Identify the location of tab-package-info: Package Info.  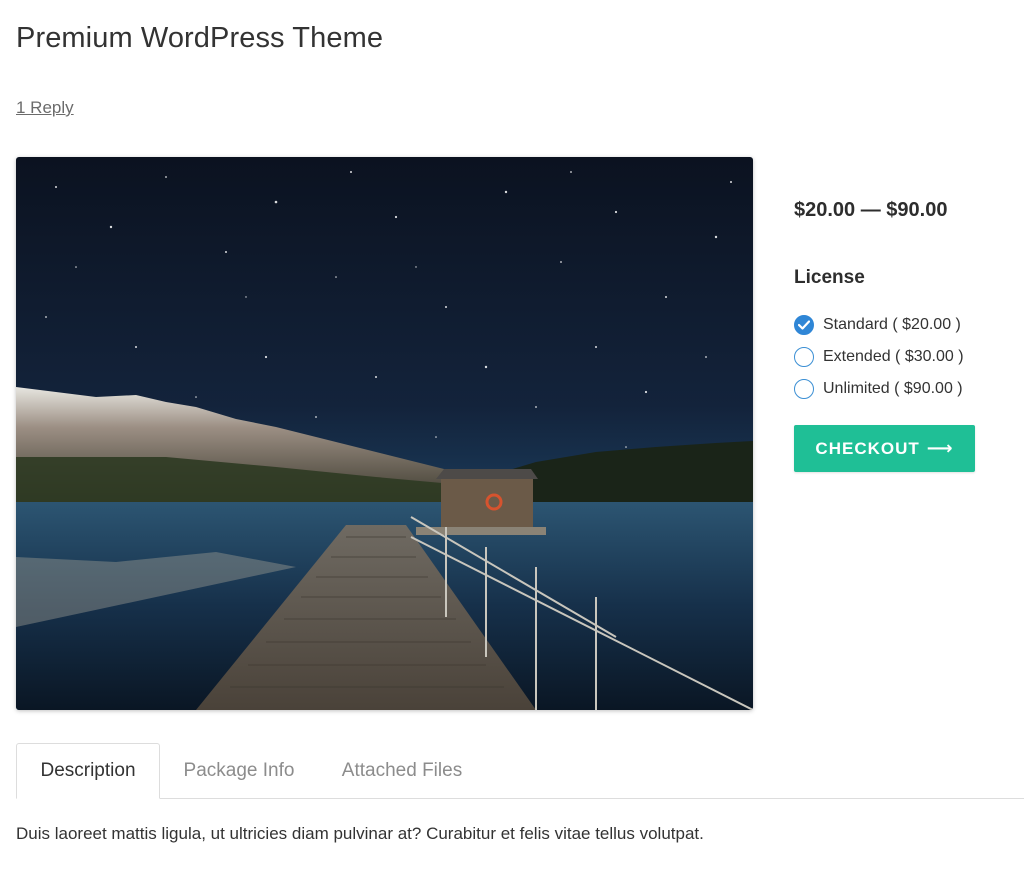
(239, 771).